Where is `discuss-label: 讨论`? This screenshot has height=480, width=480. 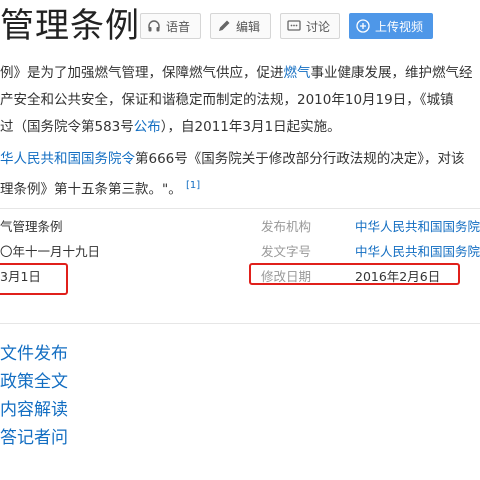
discuss-label: 讨论 is located at coordinates (318, 26).